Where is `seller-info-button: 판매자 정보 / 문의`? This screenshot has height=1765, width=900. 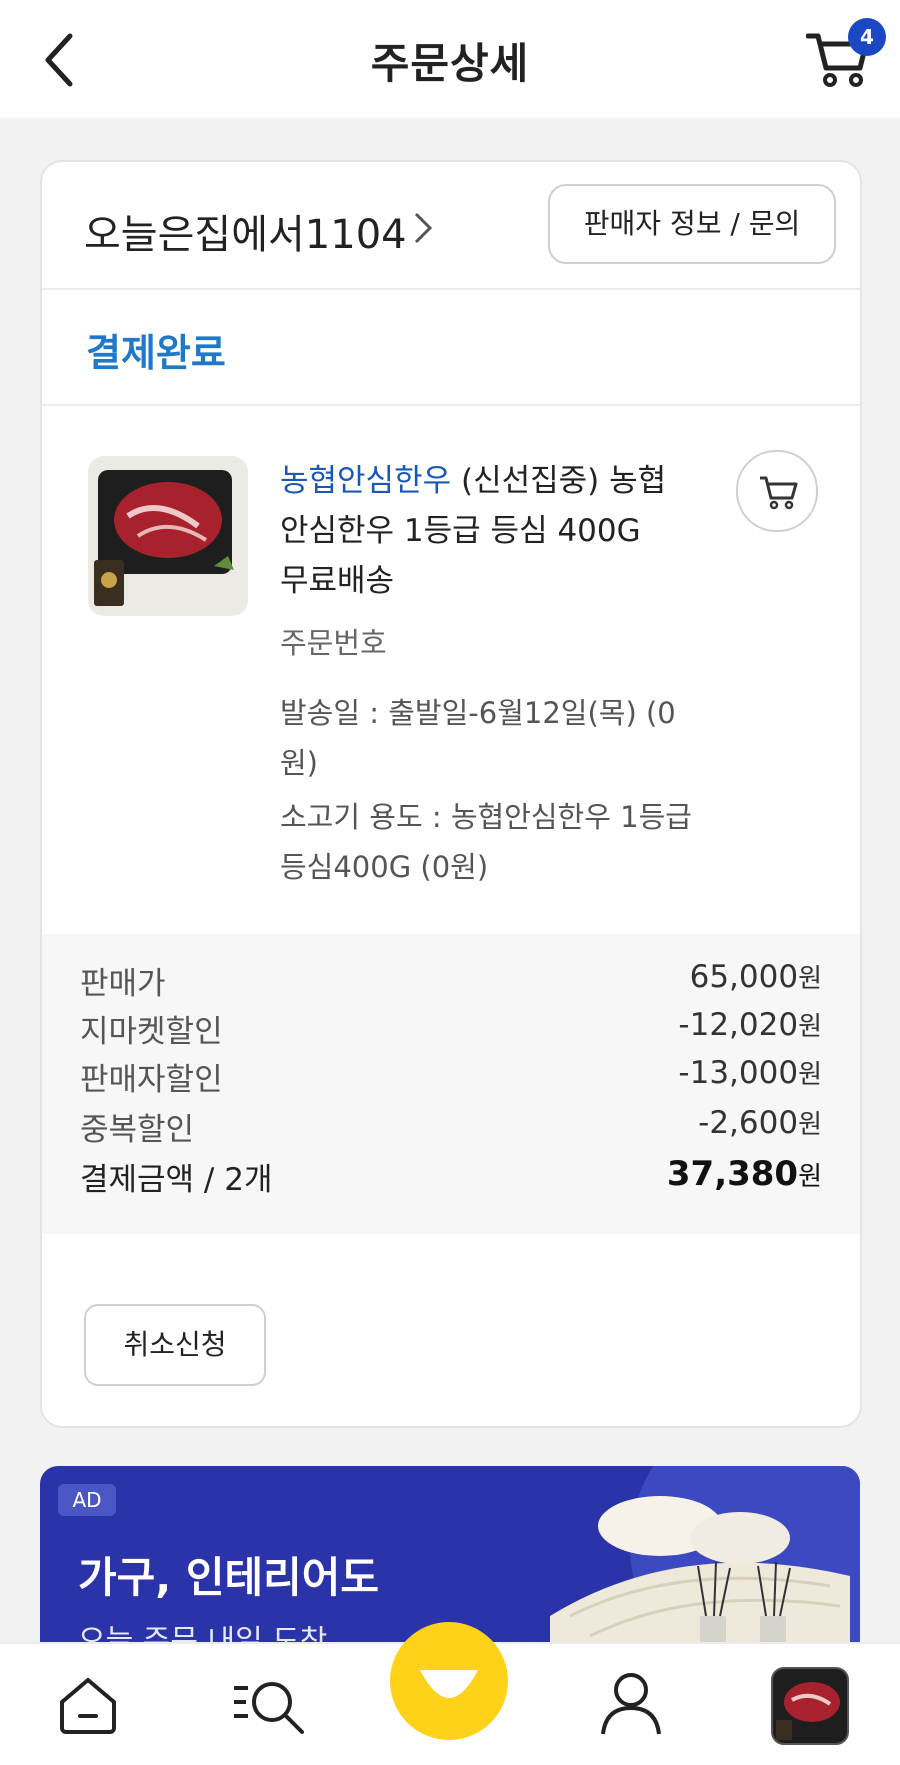
seller-info-button: 판매자 정보 / 문의 is located at coordinates (692, 224).